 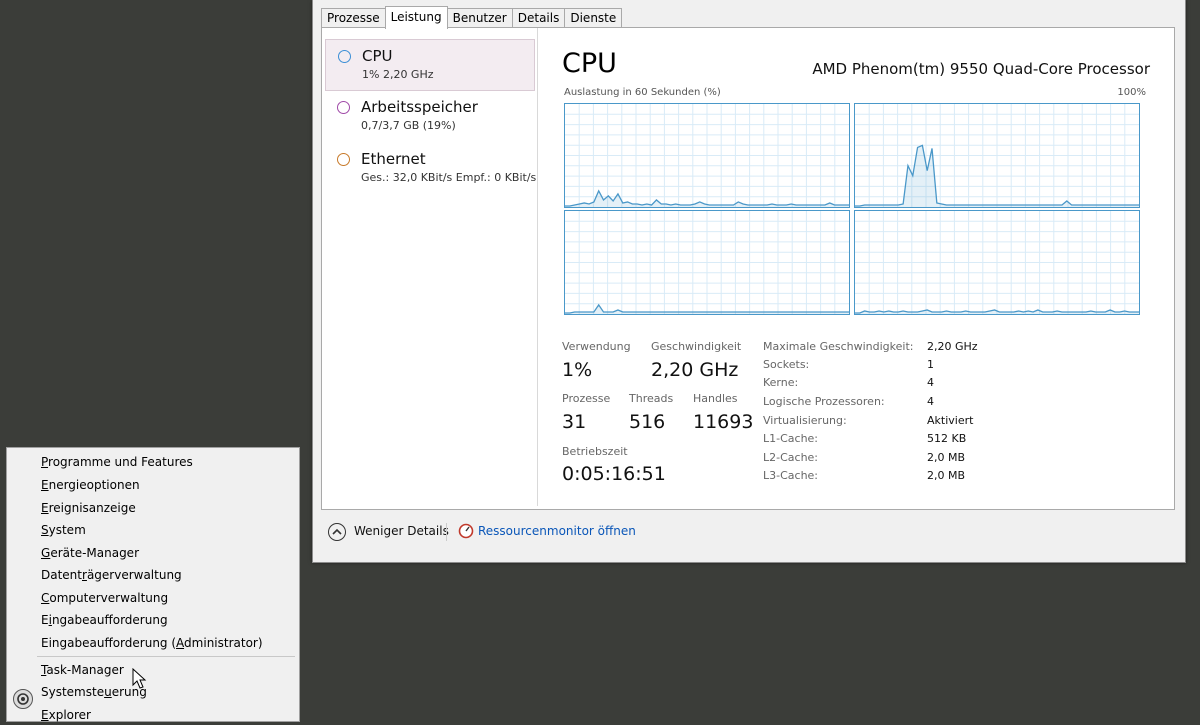 I want to click on spec-value: Aktiviert, so click(x=950, y=420).